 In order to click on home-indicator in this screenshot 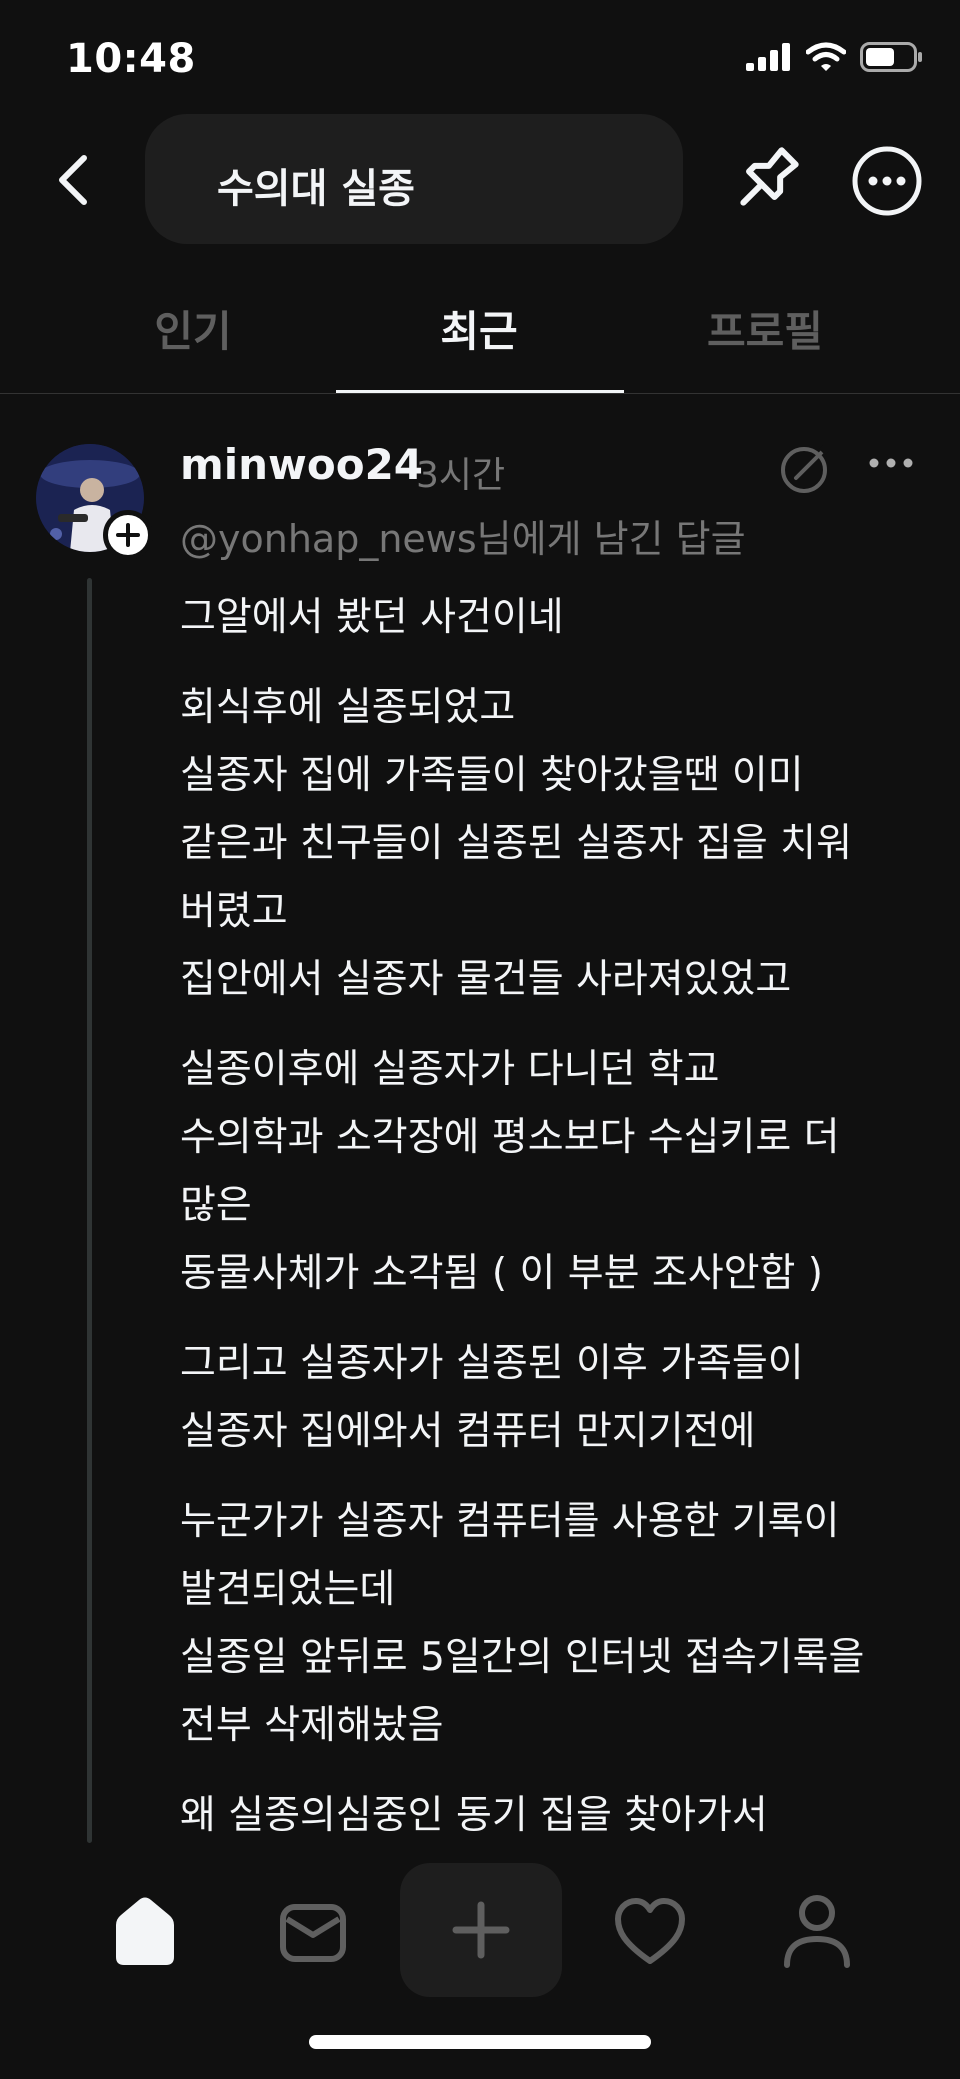, I will do `click(480, 2042)`.